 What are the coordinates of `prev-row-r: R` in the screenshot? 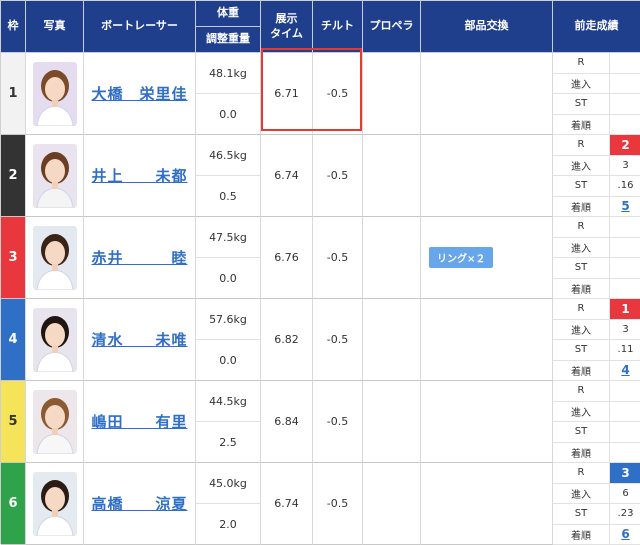 It's located at (596, 391).